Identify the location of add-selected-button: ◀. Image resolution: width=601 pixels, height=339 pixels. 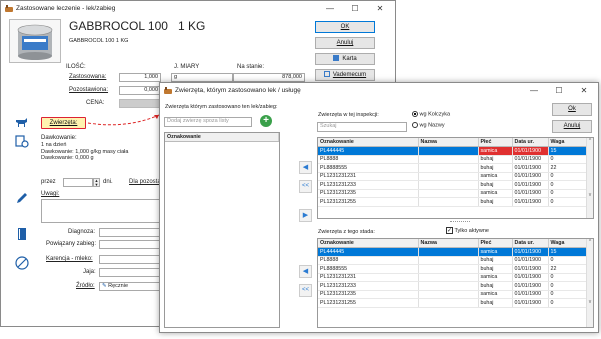
(305, 167).